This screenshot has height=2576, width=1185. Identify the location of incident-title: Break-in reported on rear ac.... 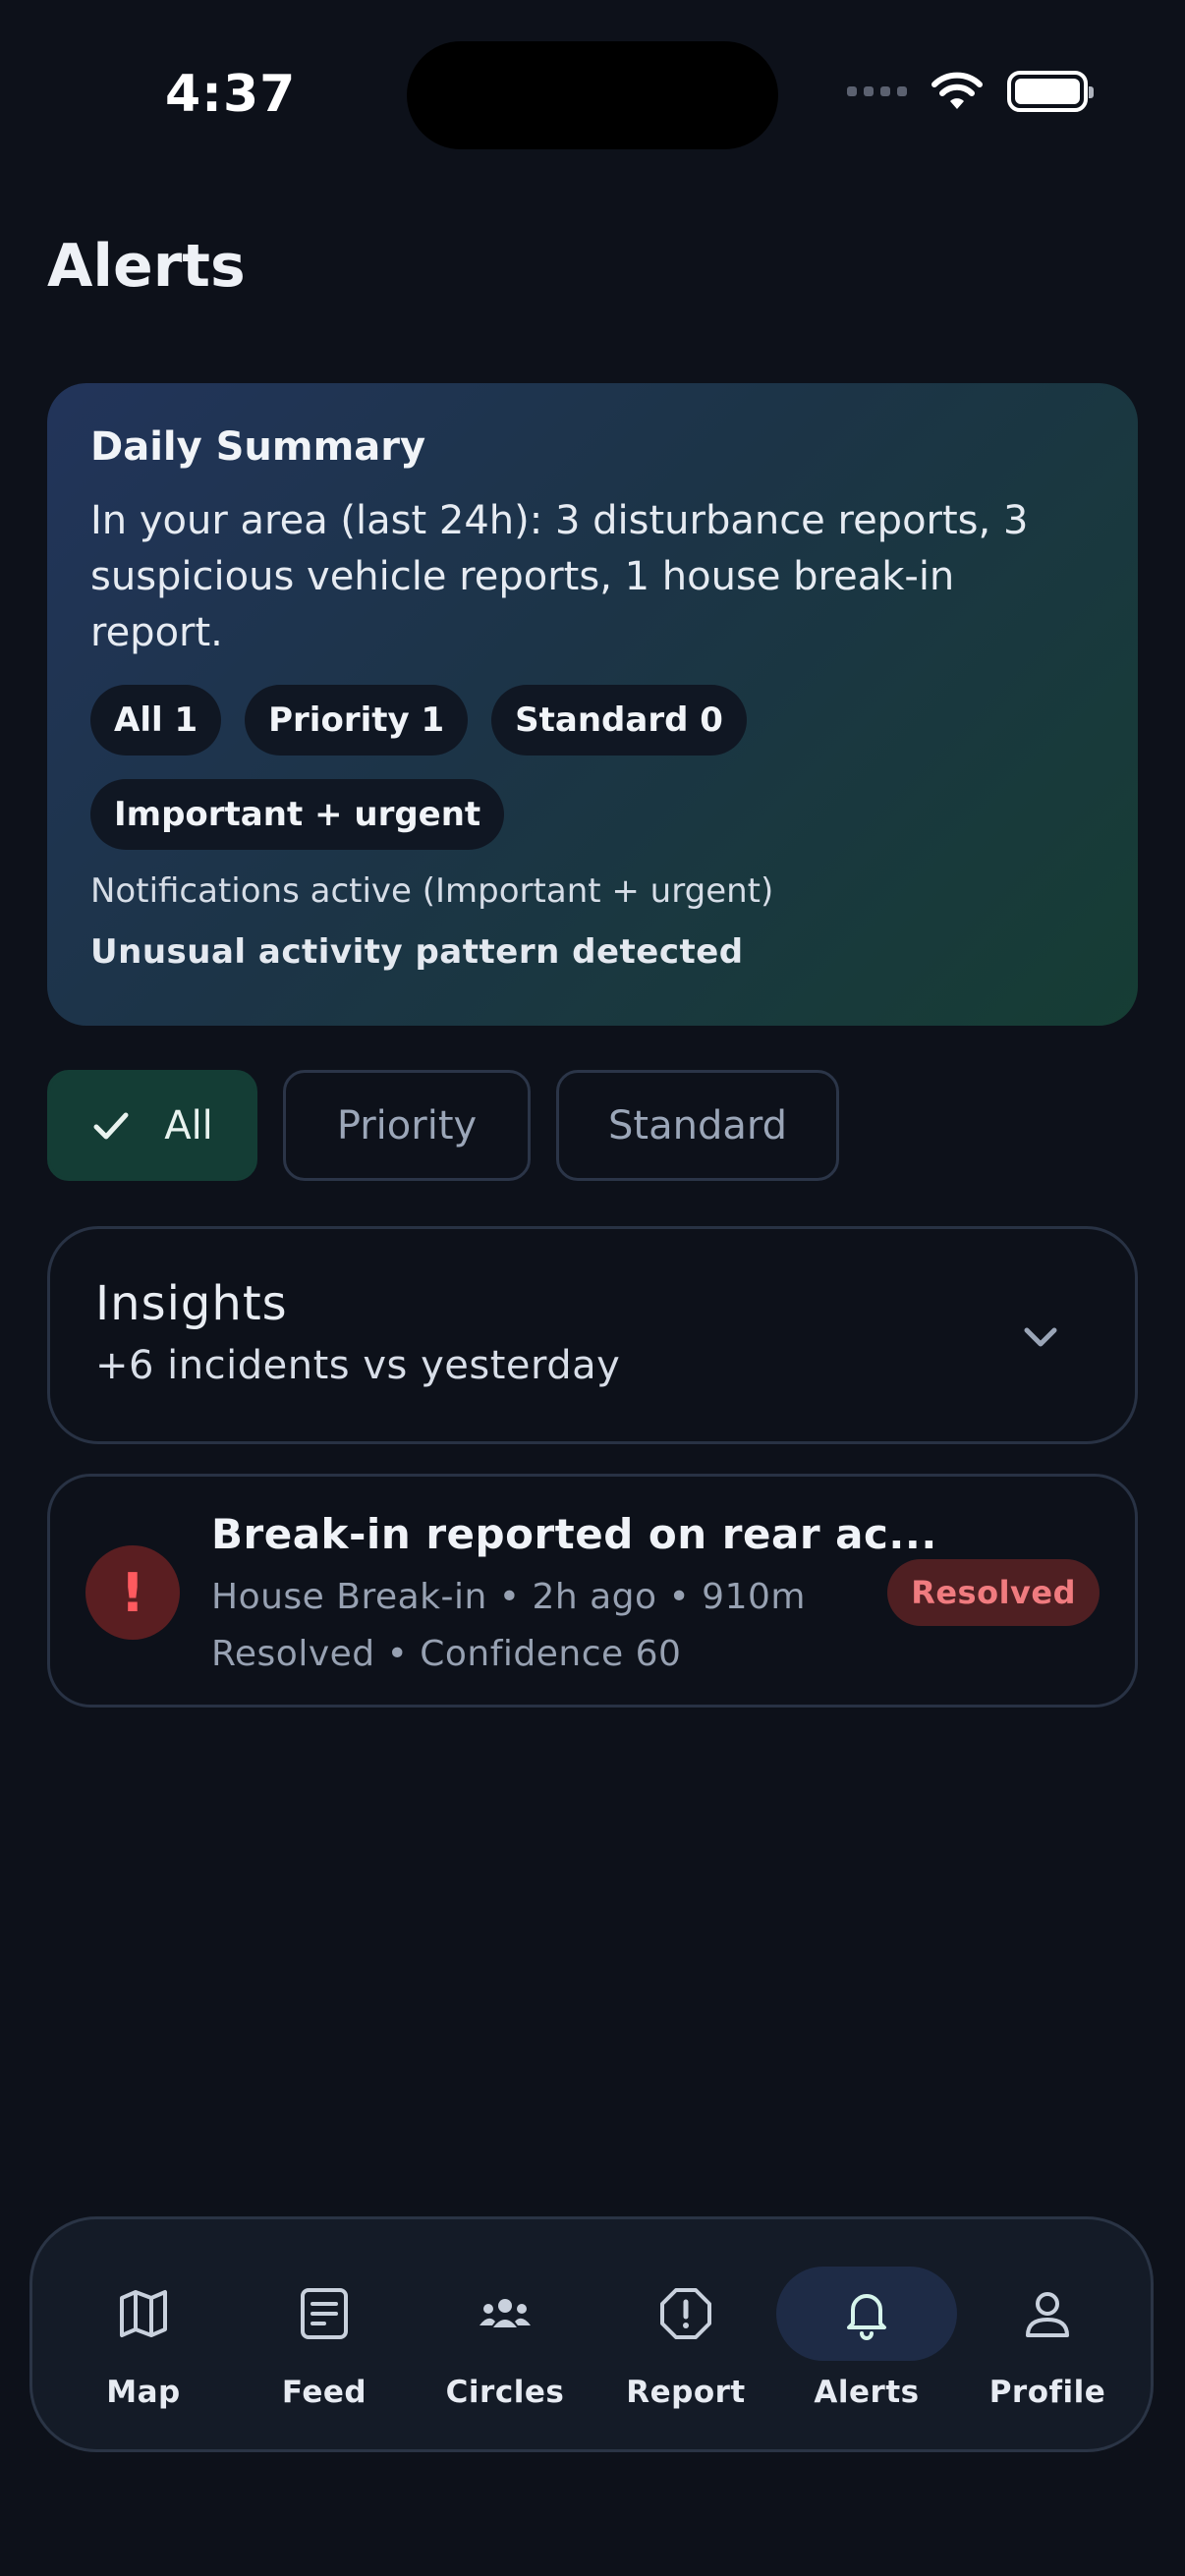
(574, 1534).